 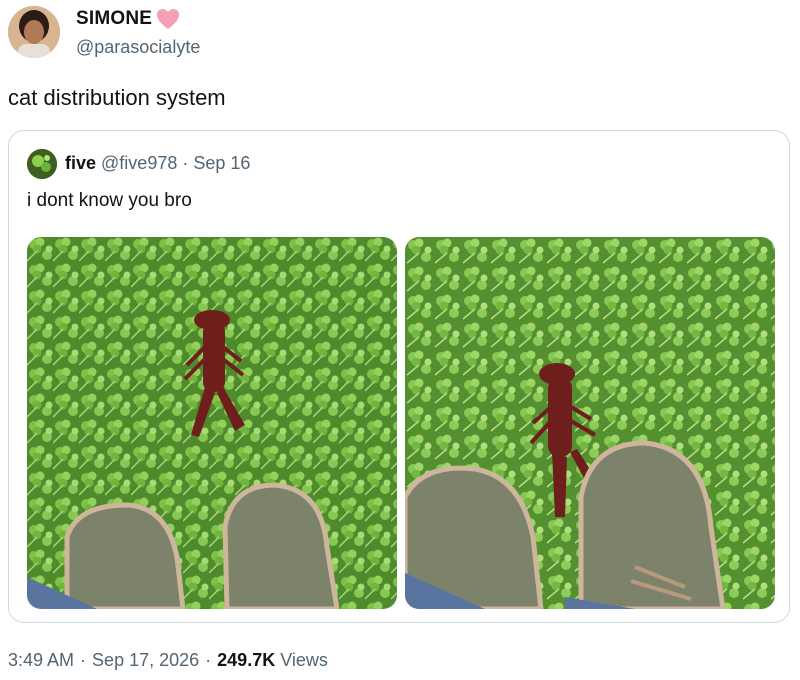 What do you see at coordinates (138, 47) in the screenshot?
I see `author-handle: @parasocialyte` at bounding box center [138, 47].